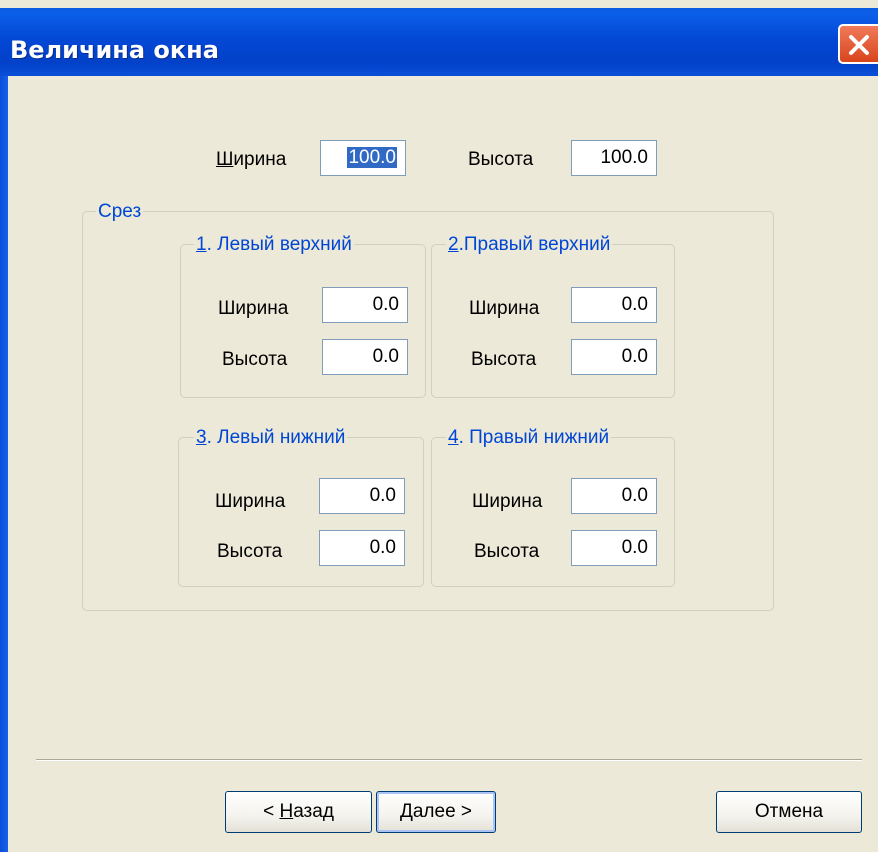  I want to click on bottom-right-width-value: 0.0, so click(634, 495).